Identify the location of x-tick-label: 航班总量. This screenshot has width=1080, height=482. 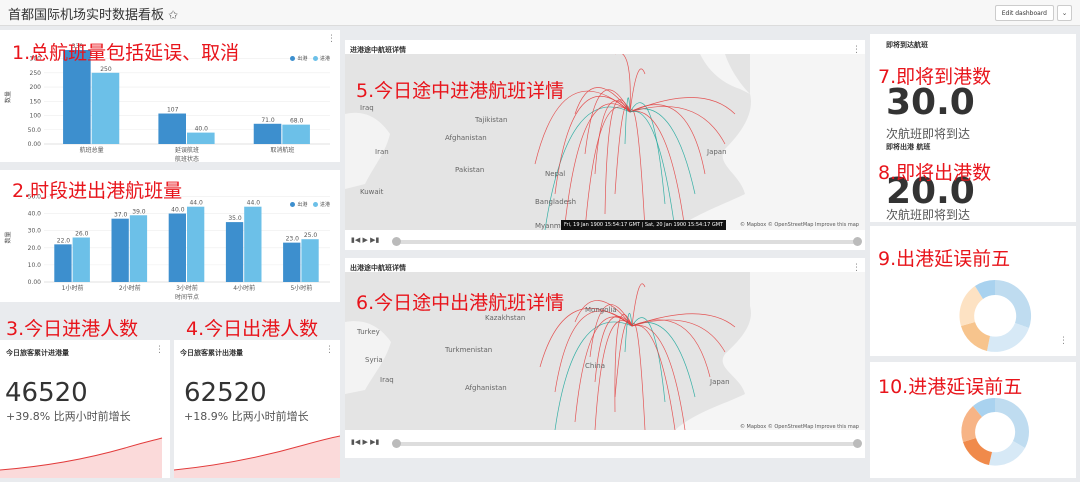
(92, 150).